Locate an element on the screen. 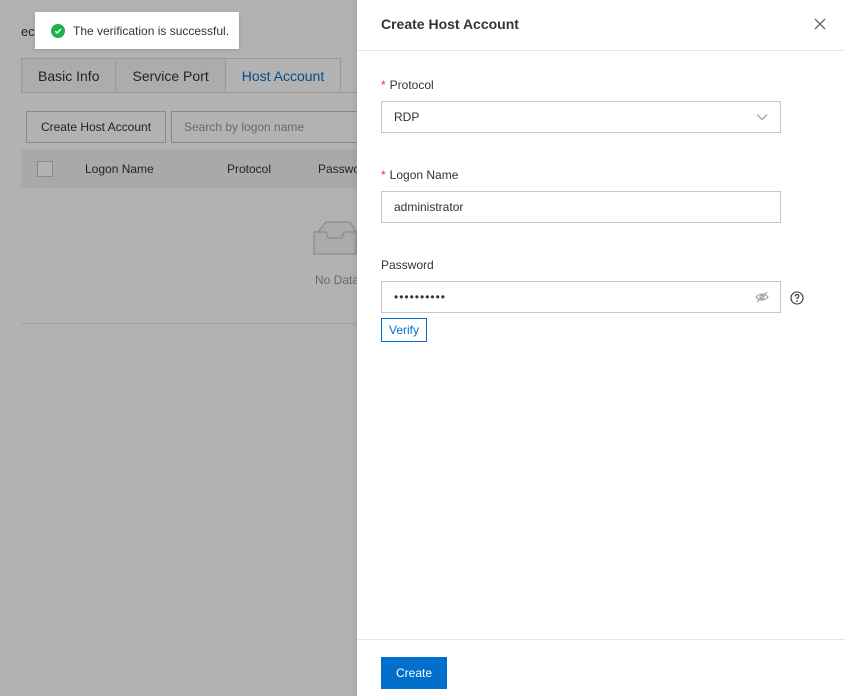 This screenshot has width=845, height=696. drawer-title: Create Host Account is located at coordinates (450, 24).